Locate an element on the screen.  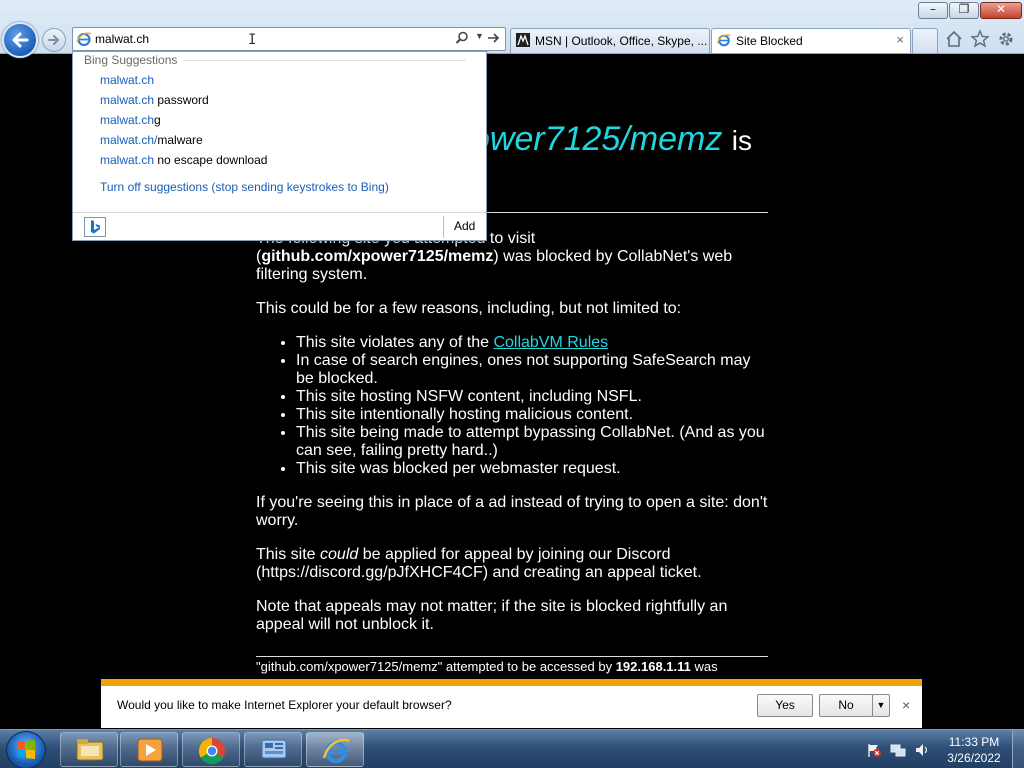
suggestion-item: malwat.ch is located at coordinates (127, 80).